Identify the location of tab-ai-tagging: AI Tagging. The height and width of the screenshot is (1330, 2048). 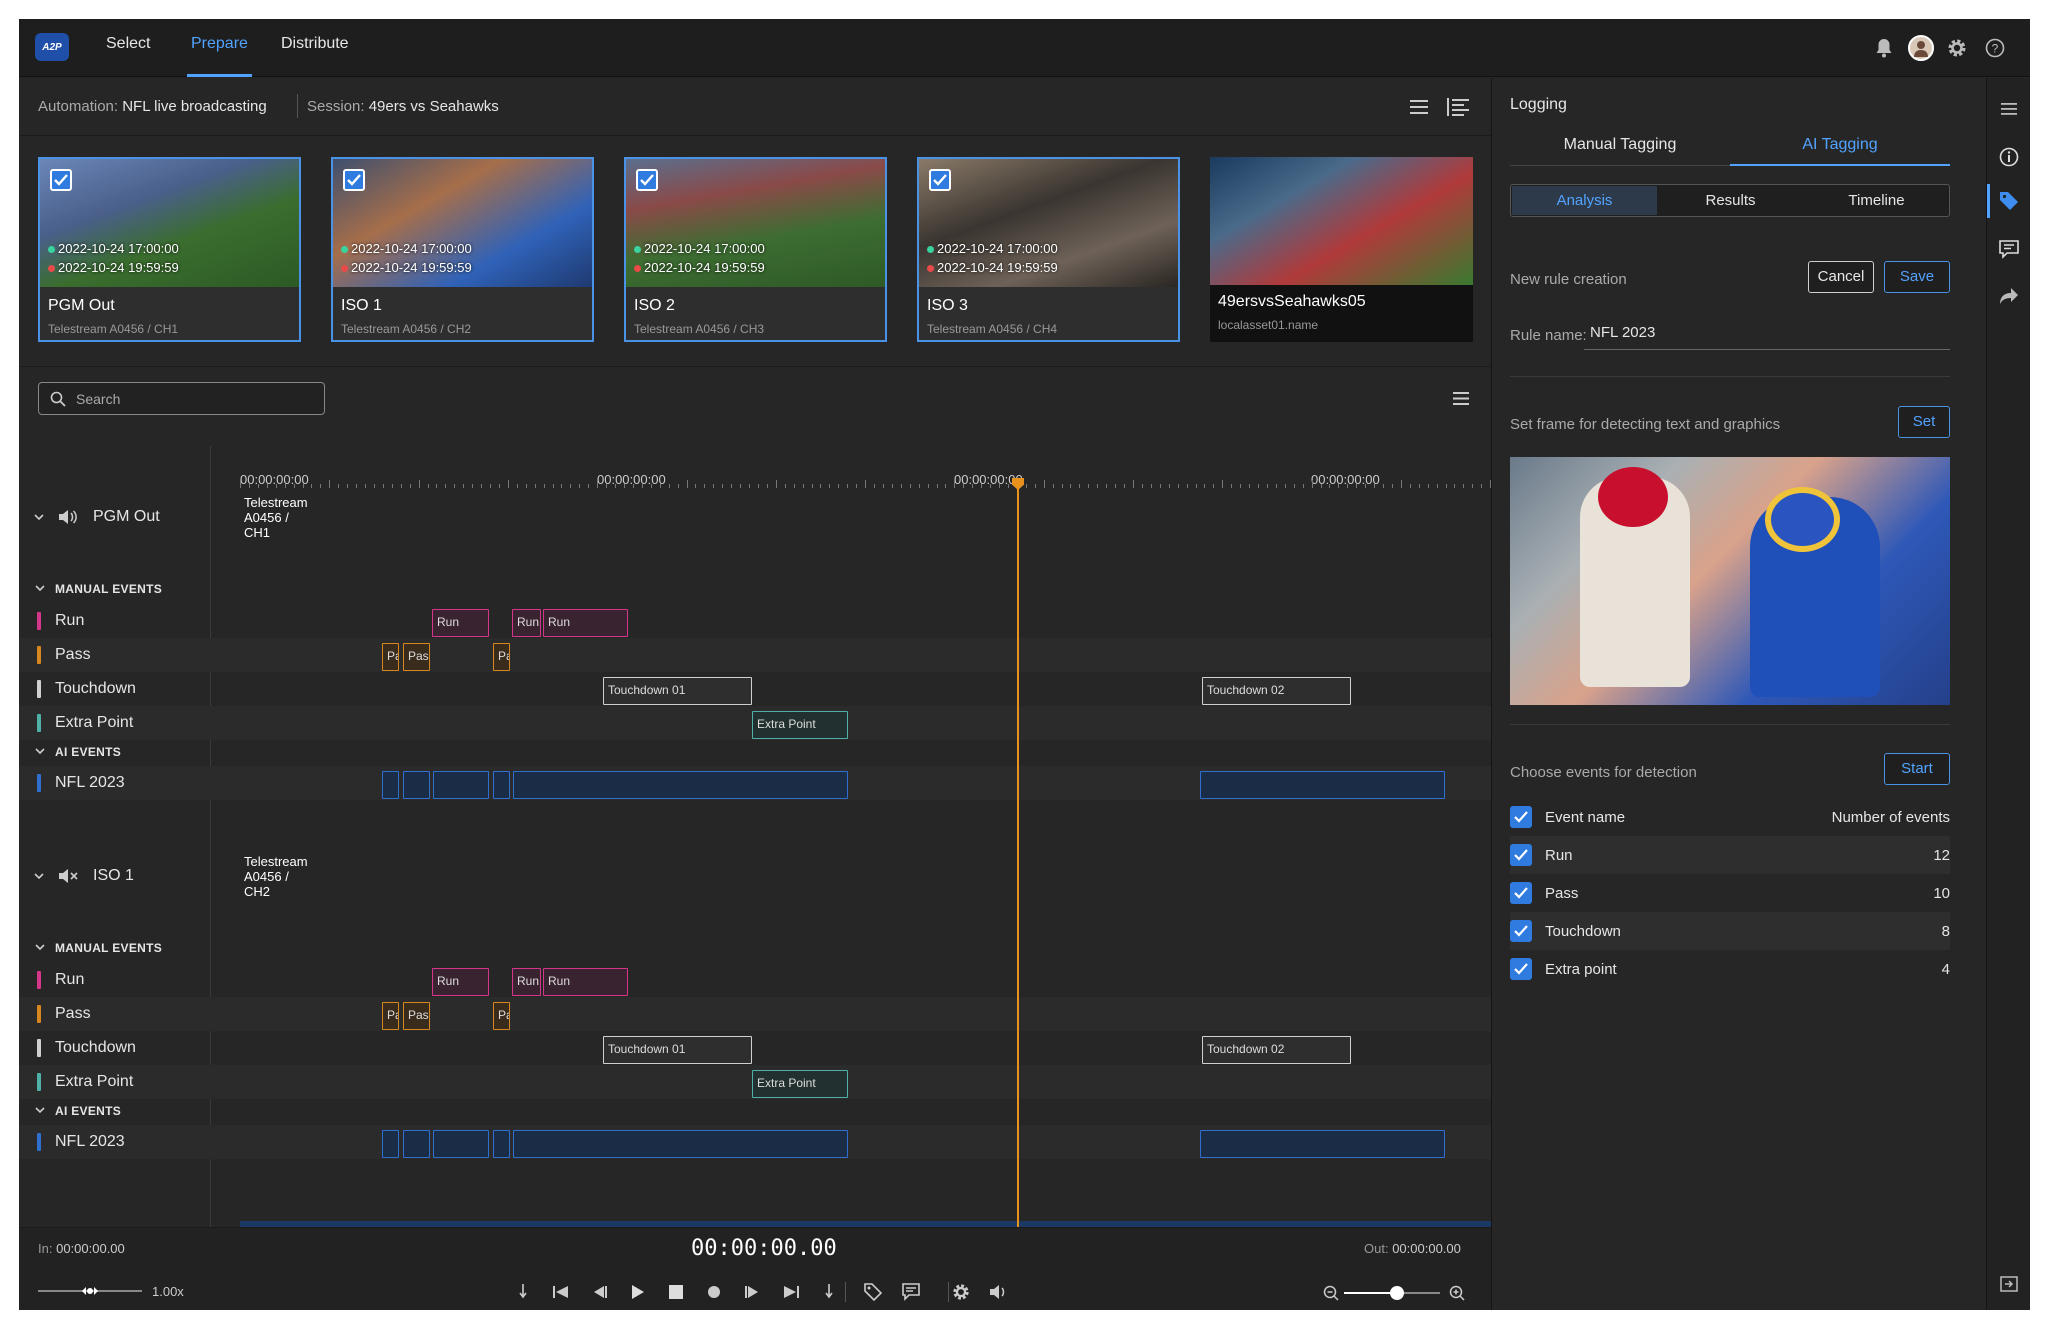
(1840, 147).